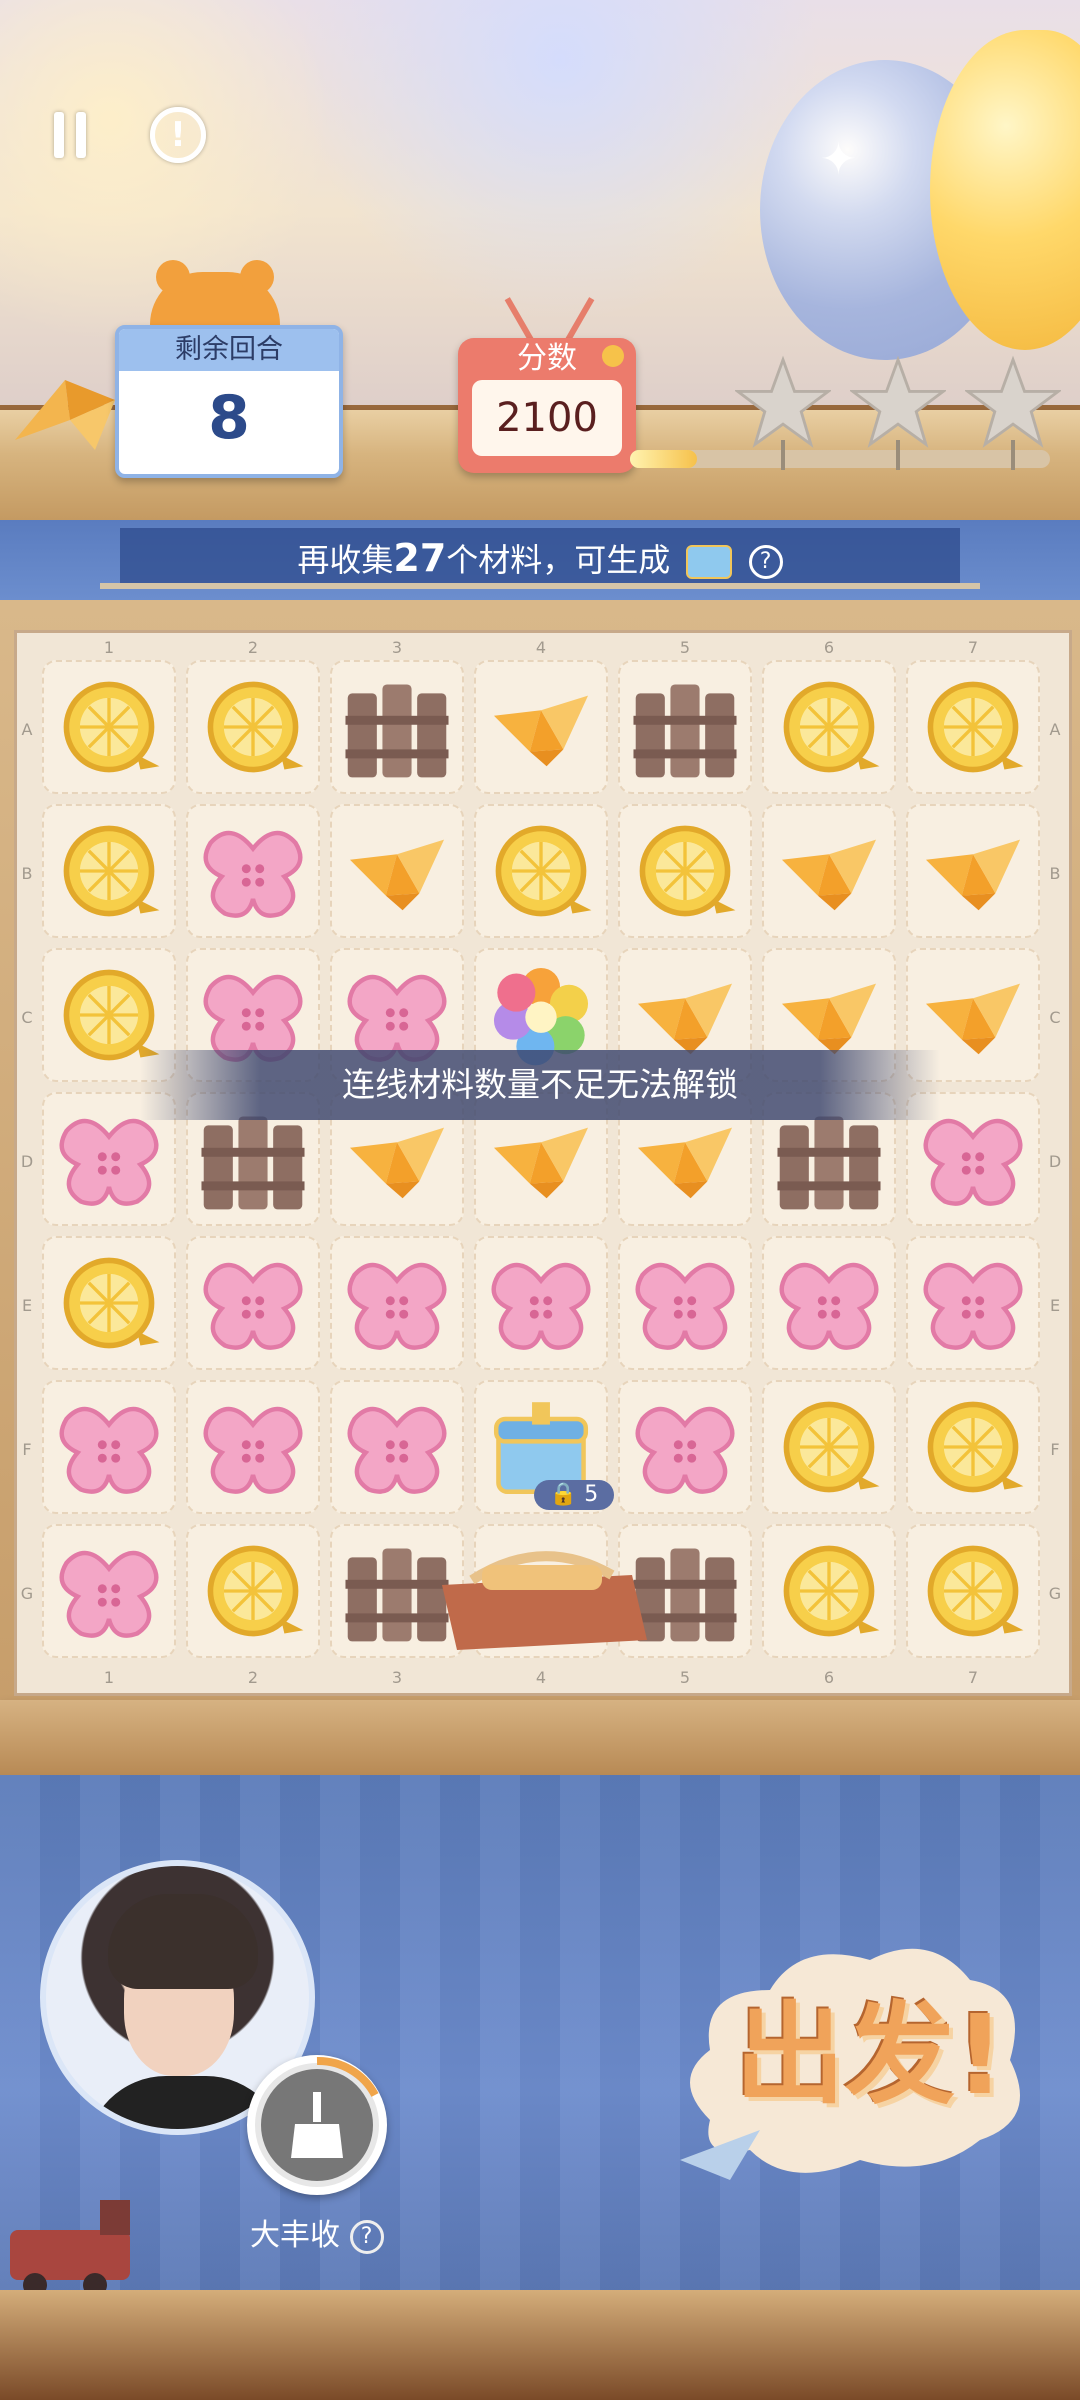  Describe the element at coordinates (397, 1447) in the screenshot. I see `board-cell-F3` at that location.